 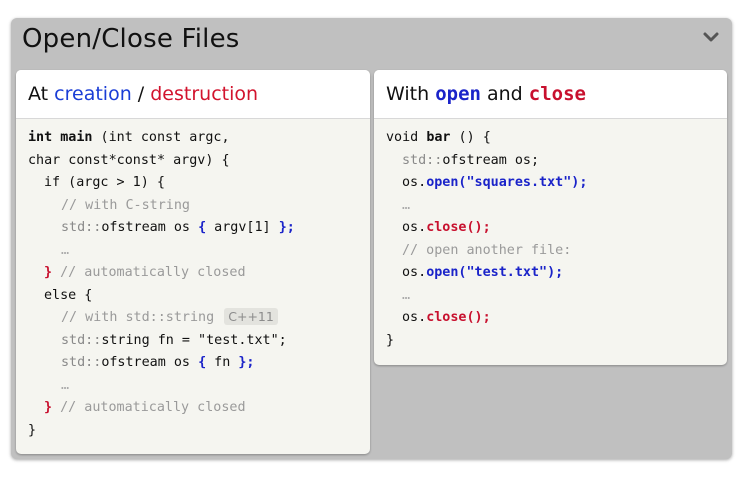 What do you see at coordinates (68, 295) in the screenshot?
I see `code-line: else {` at bounding box center [68, 295].